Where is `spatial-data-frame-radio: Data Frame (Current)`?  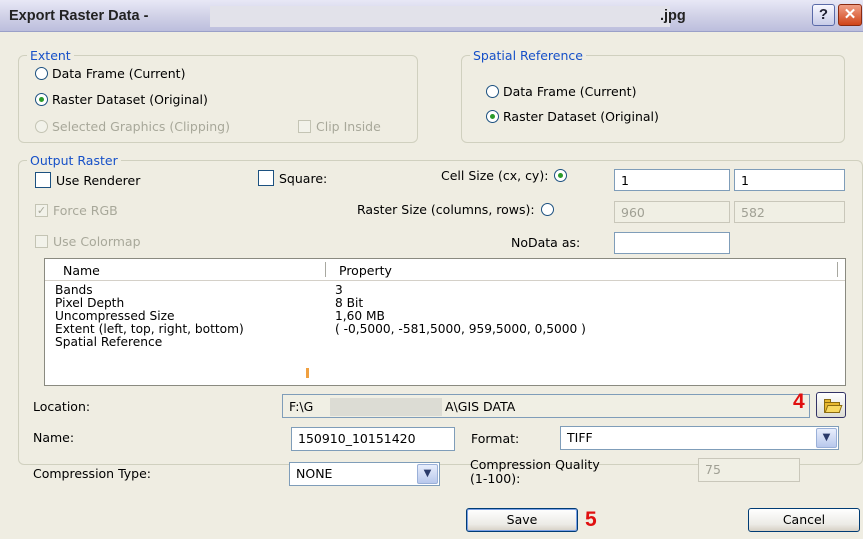
spatial-data-frame-radio: Data Frame (Current) is located at coordinates (561, 91).